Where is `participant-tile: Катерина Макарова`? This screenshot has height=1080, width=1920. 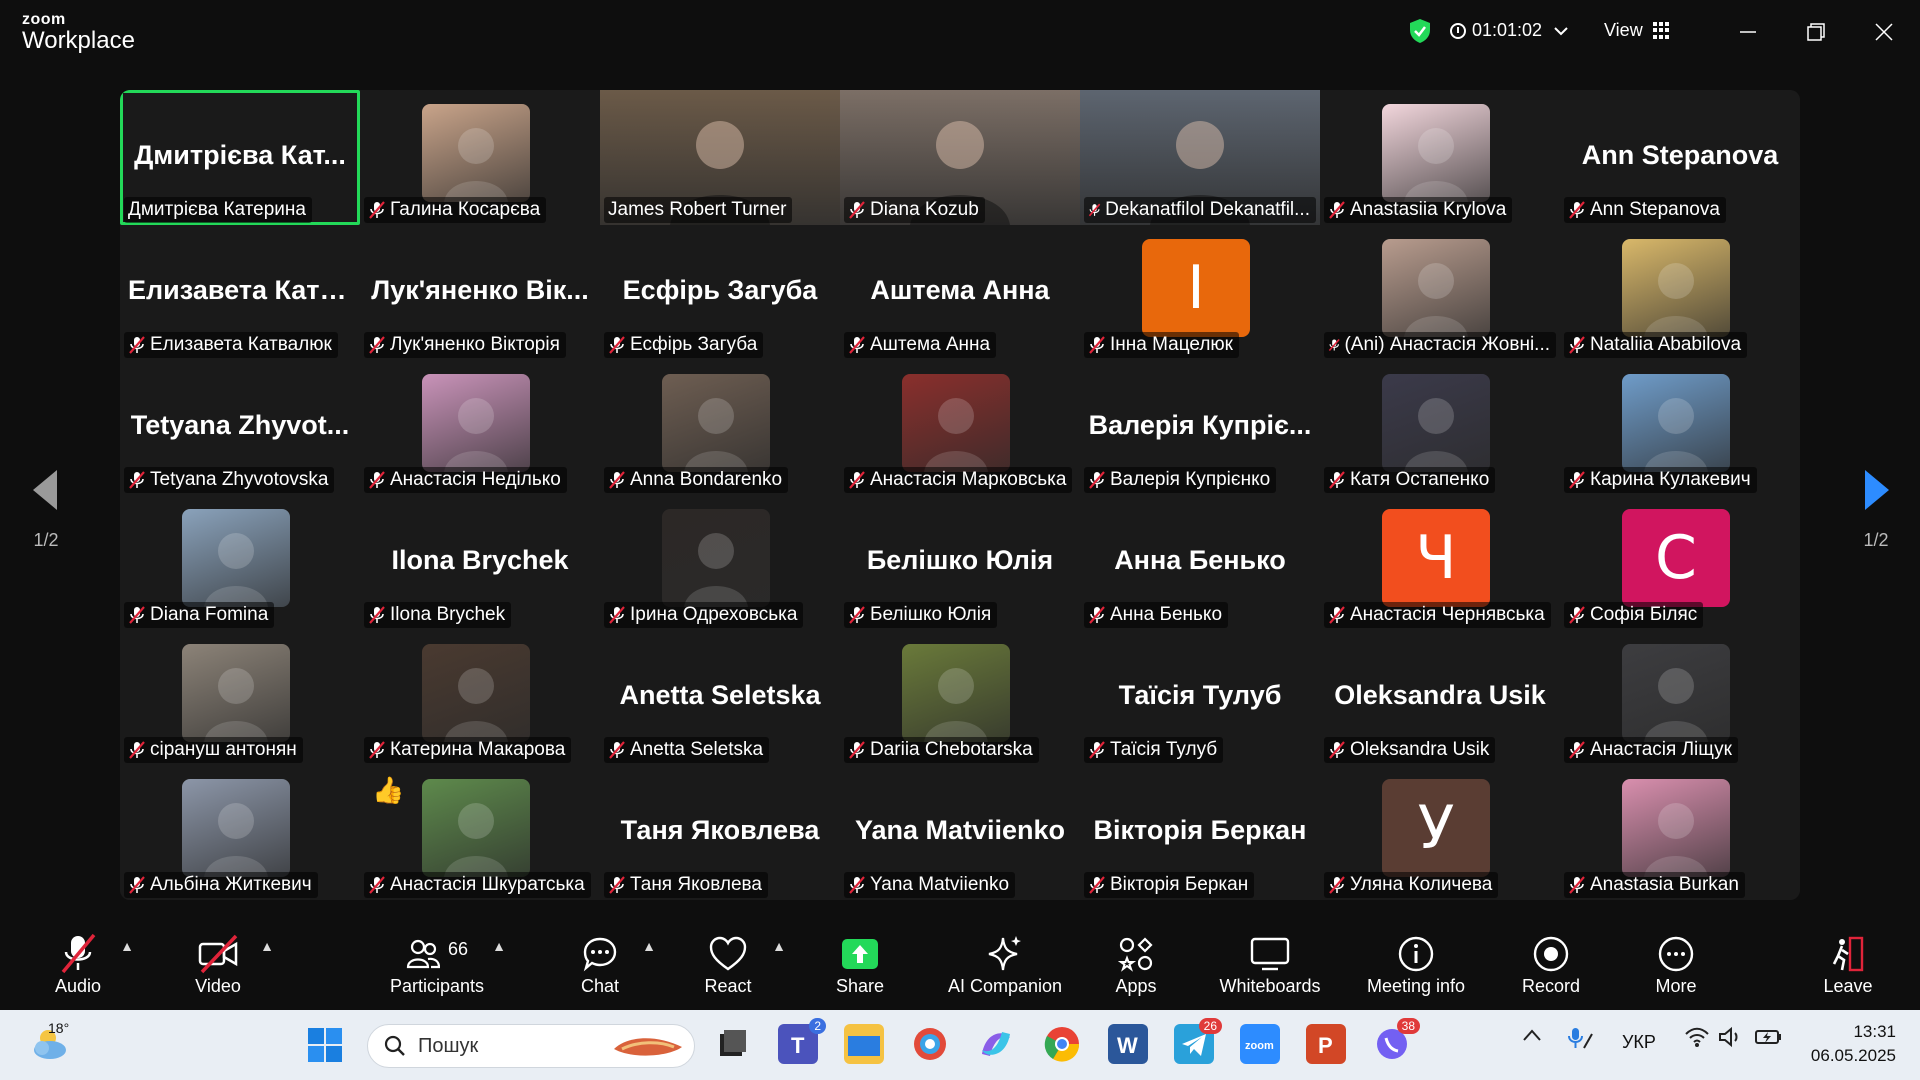 participant-tile: Катерина Макарова is located at coordinates (480, 697).